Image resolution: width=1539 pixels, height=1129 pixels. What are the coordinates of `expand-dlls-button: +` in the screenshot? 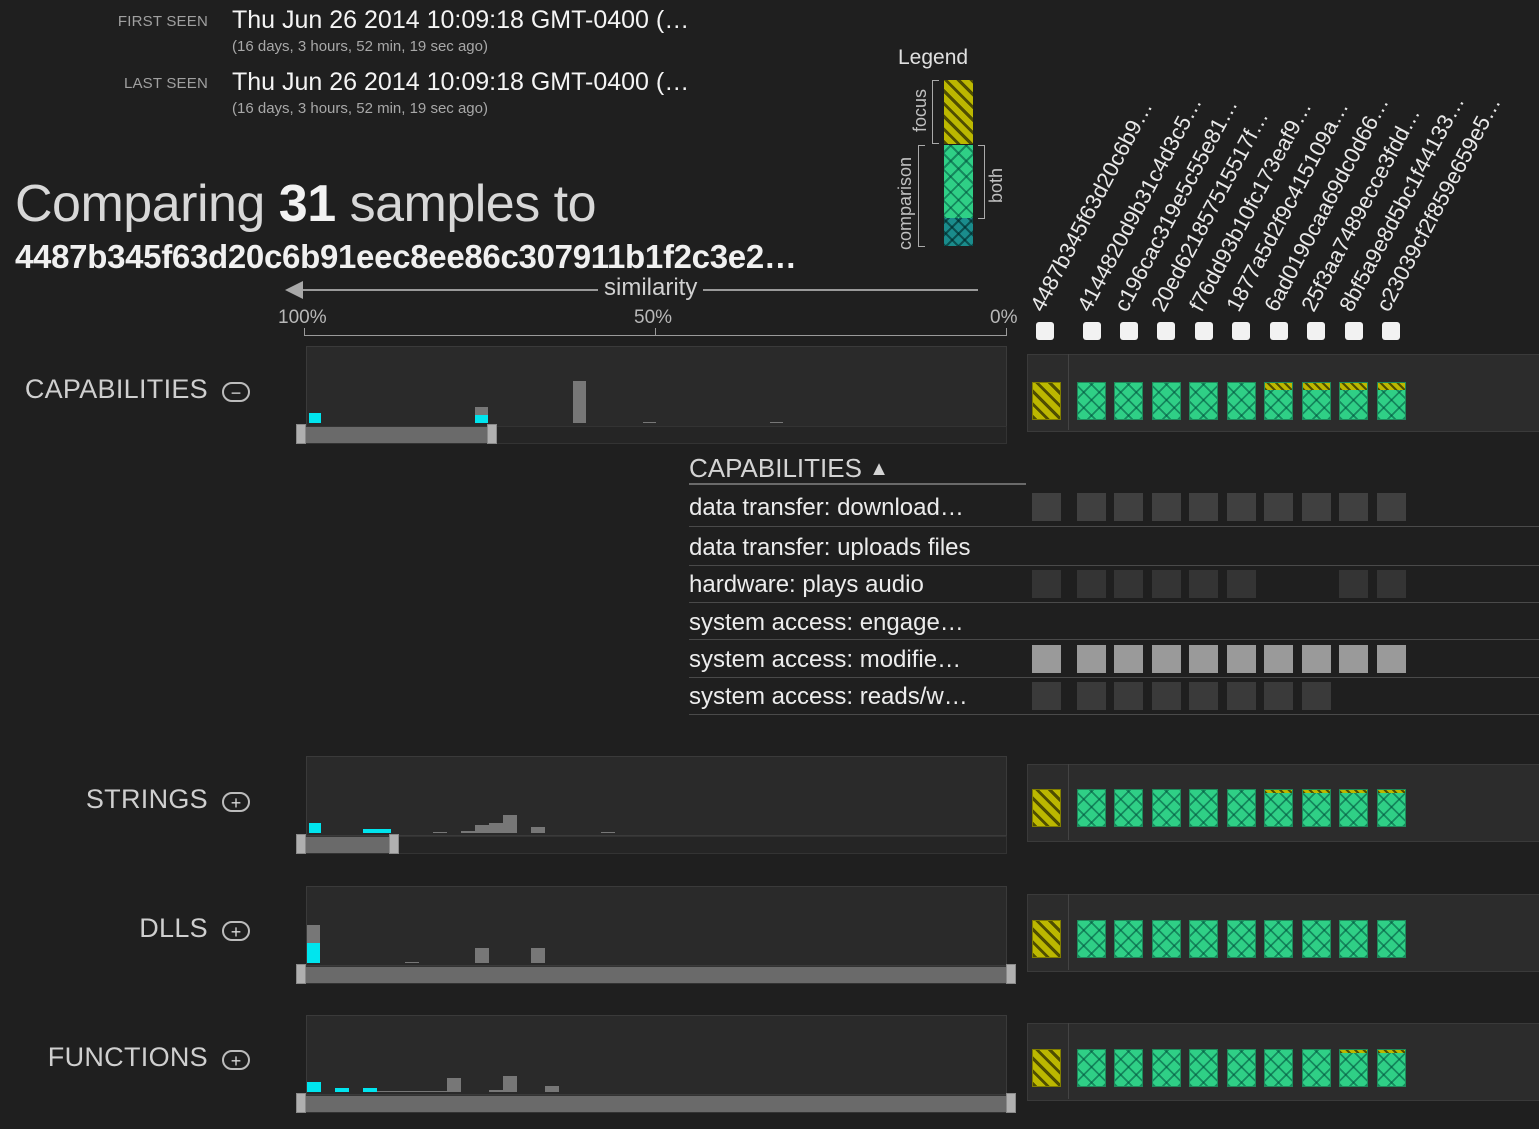 It's located at (236, 931).